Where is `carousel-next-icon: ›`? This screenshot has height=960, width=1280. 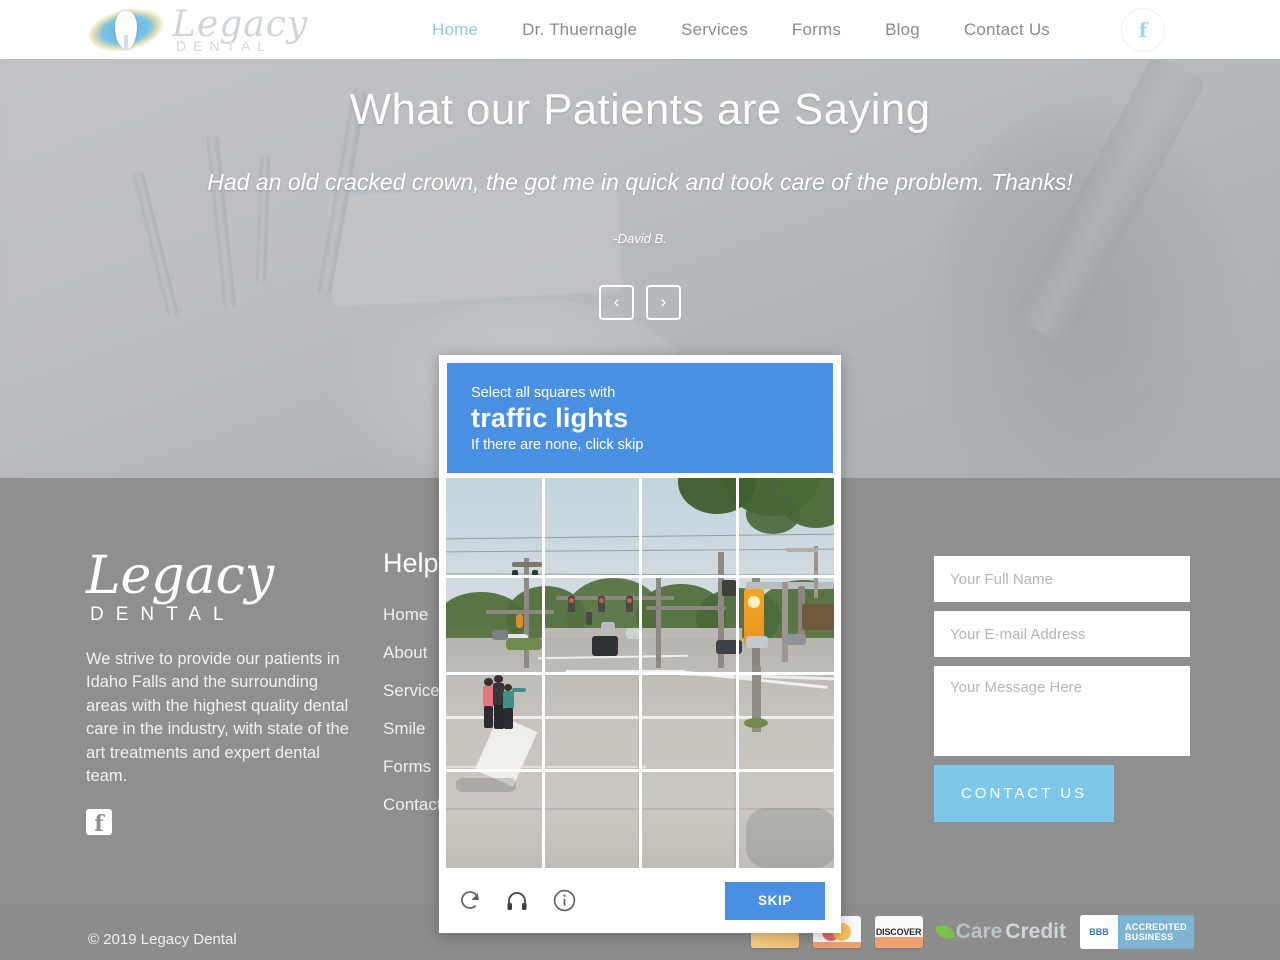 carousel-next-icon: › is located at coordinates (663, 302).